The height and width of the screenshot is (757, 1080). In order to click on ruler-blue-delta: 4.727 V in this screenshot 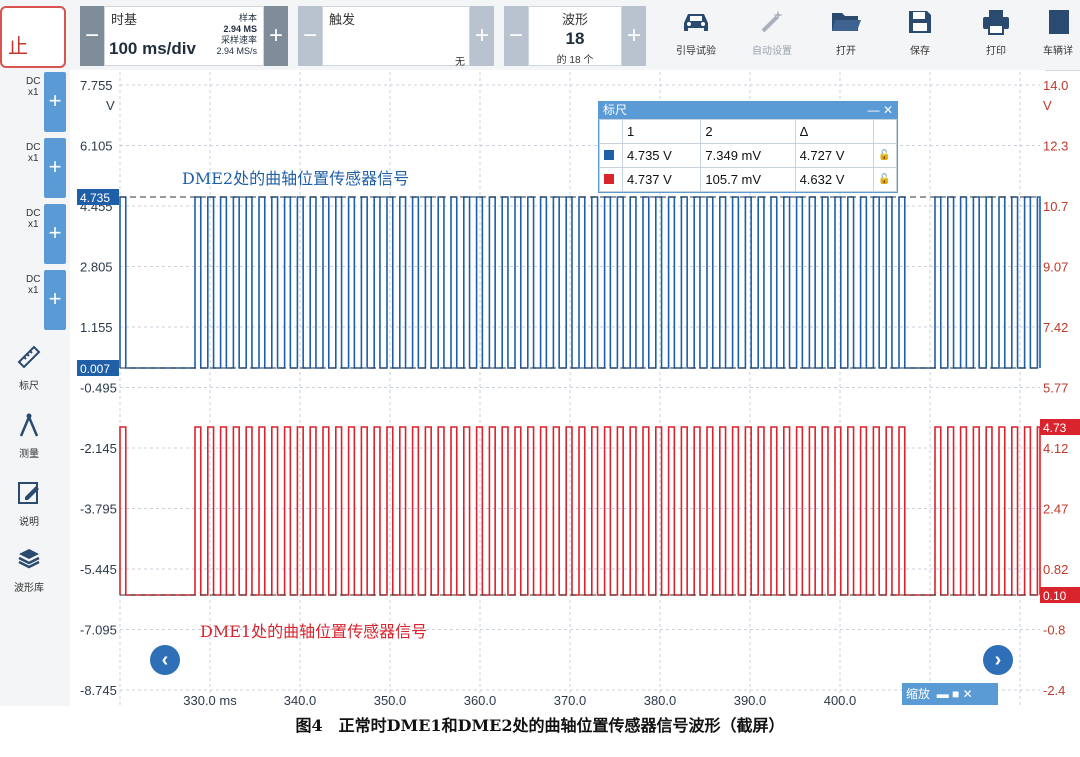, I will do `click(834, 155)`.